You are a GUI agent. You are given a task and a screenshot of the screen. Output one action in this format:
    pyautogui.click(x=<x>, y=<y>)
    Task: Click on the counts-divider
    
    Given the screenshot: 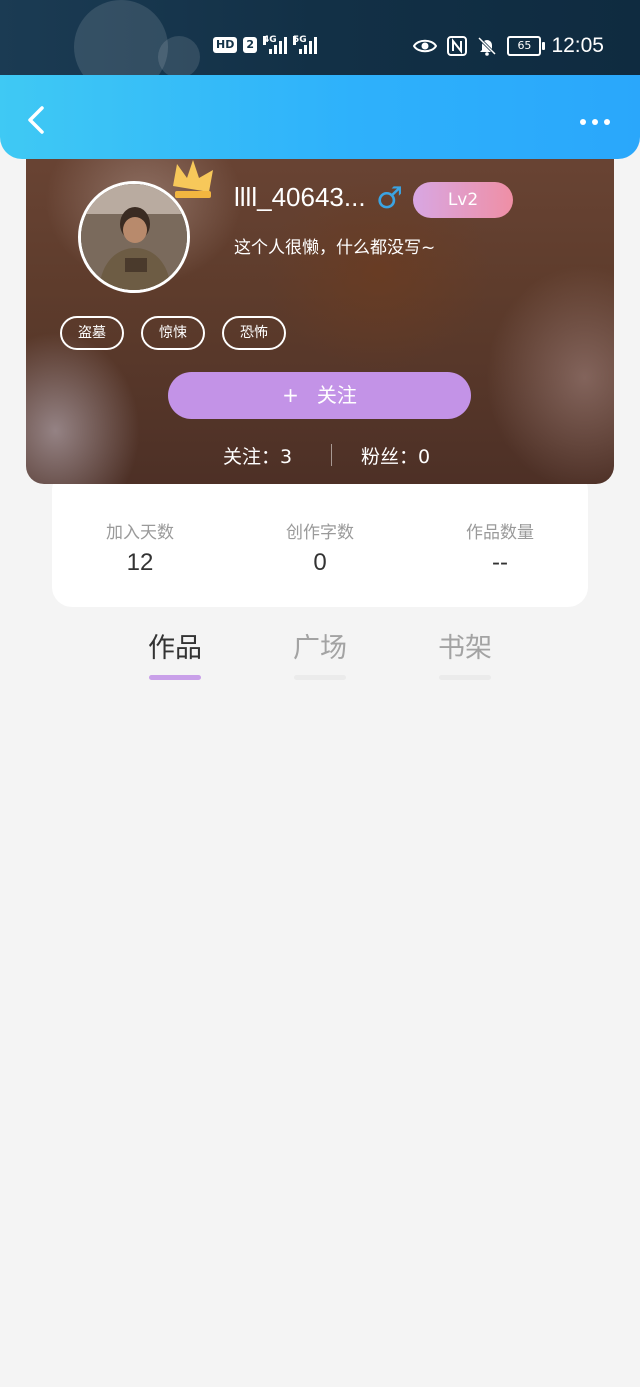 What is the action you would take?
    pyautogui.click(x=331, y=455)
    